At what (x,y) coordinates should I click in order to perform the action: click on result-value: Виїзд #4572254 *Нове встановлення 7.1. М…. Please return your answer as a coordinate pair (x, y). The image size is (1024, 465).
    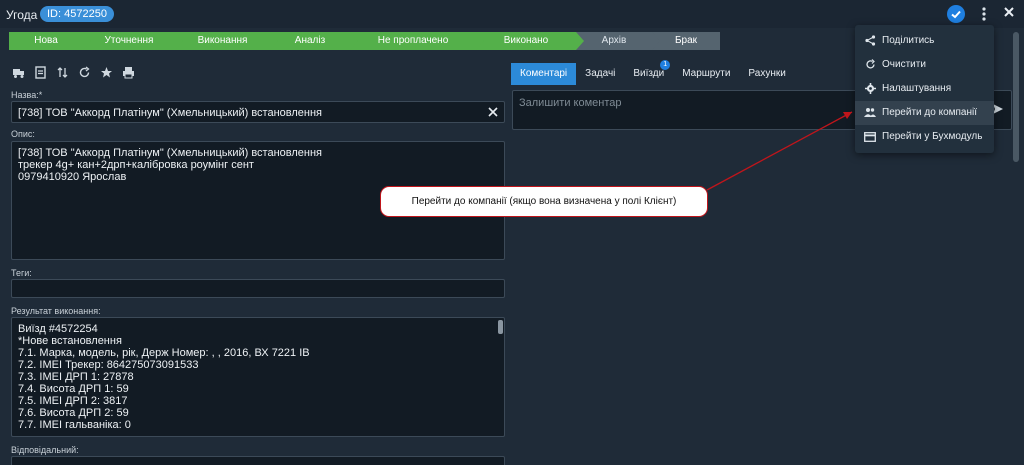
    Looking at the image, I should click on (164, 377).